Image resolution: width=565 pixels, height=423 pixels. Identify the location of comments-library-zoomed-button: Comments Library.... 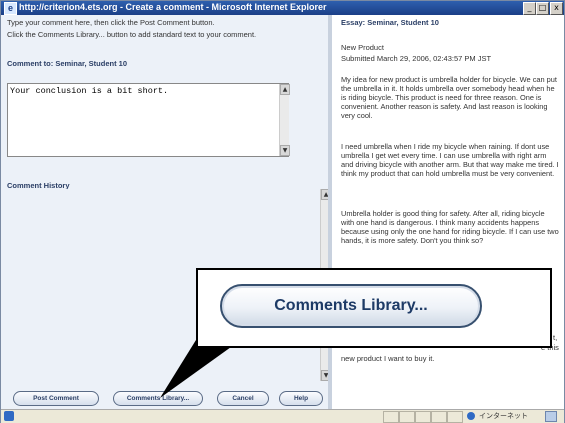
(351, 306).